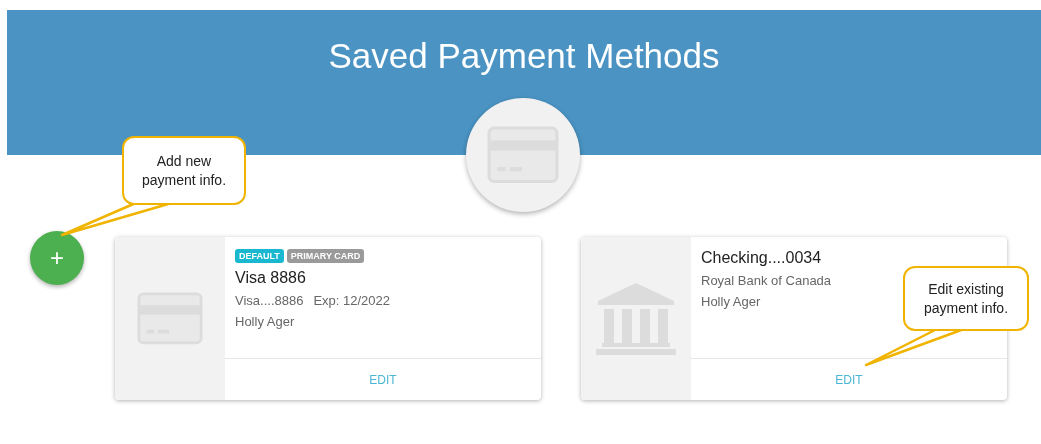 This screenshot has width=1041, height=444. Describe the element at coordinates (265, 321) in the screenshot. I see `holder-name: Holly Ager` at that location.